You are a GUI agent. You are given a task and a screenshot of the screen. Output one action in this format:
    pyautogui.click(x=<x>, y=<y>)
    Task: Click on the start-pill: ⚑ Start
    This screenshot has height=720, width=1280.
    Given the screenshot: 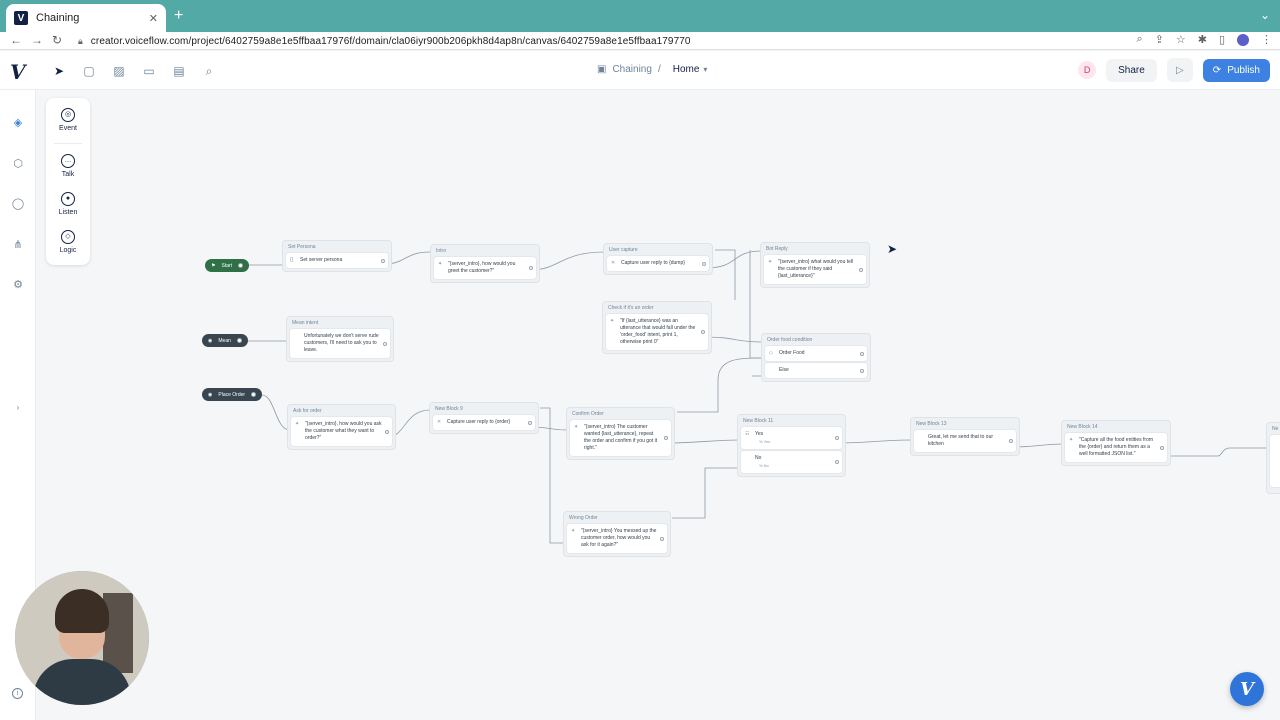 What is the action you would take?
    pyautogui.click(x=227, y=265)
    